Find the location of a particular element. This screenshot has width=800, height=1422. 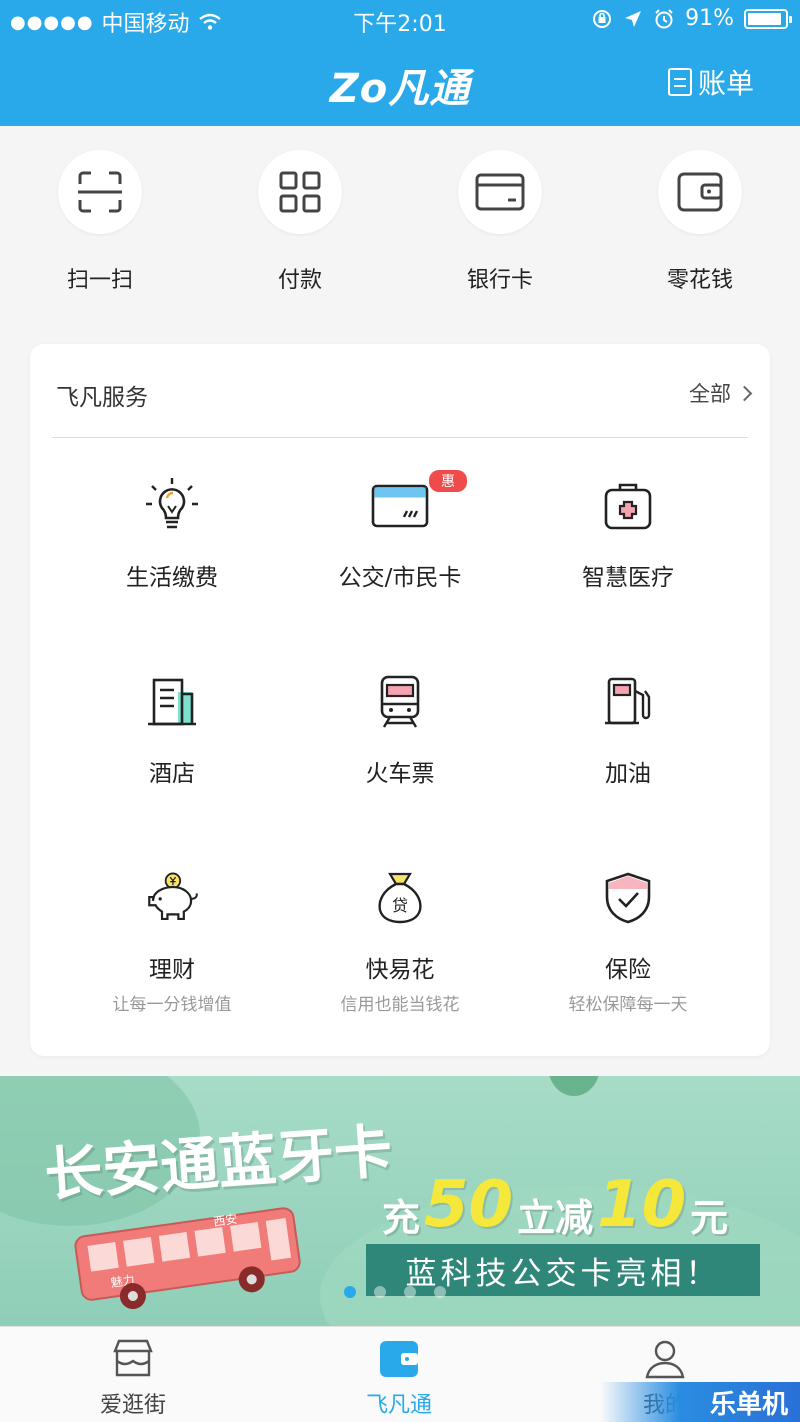

bill-label: 账单 is located at coordinates (725, 83).